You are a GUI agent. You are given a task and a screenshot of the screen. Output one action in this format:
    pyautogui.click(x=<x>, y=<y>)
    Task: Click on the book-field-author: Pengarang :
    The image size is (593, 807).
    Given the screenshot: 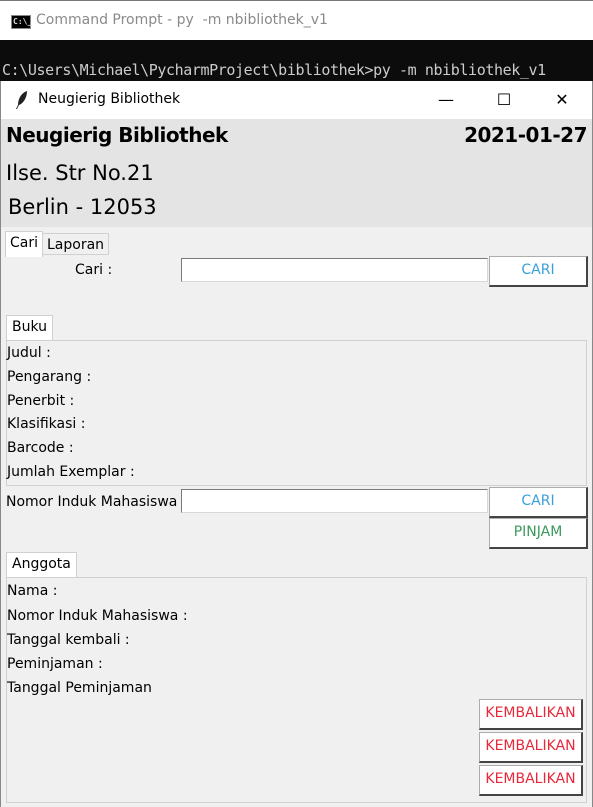 What is the action you would take?
    pyautogui.click(x=49, y=377)
    